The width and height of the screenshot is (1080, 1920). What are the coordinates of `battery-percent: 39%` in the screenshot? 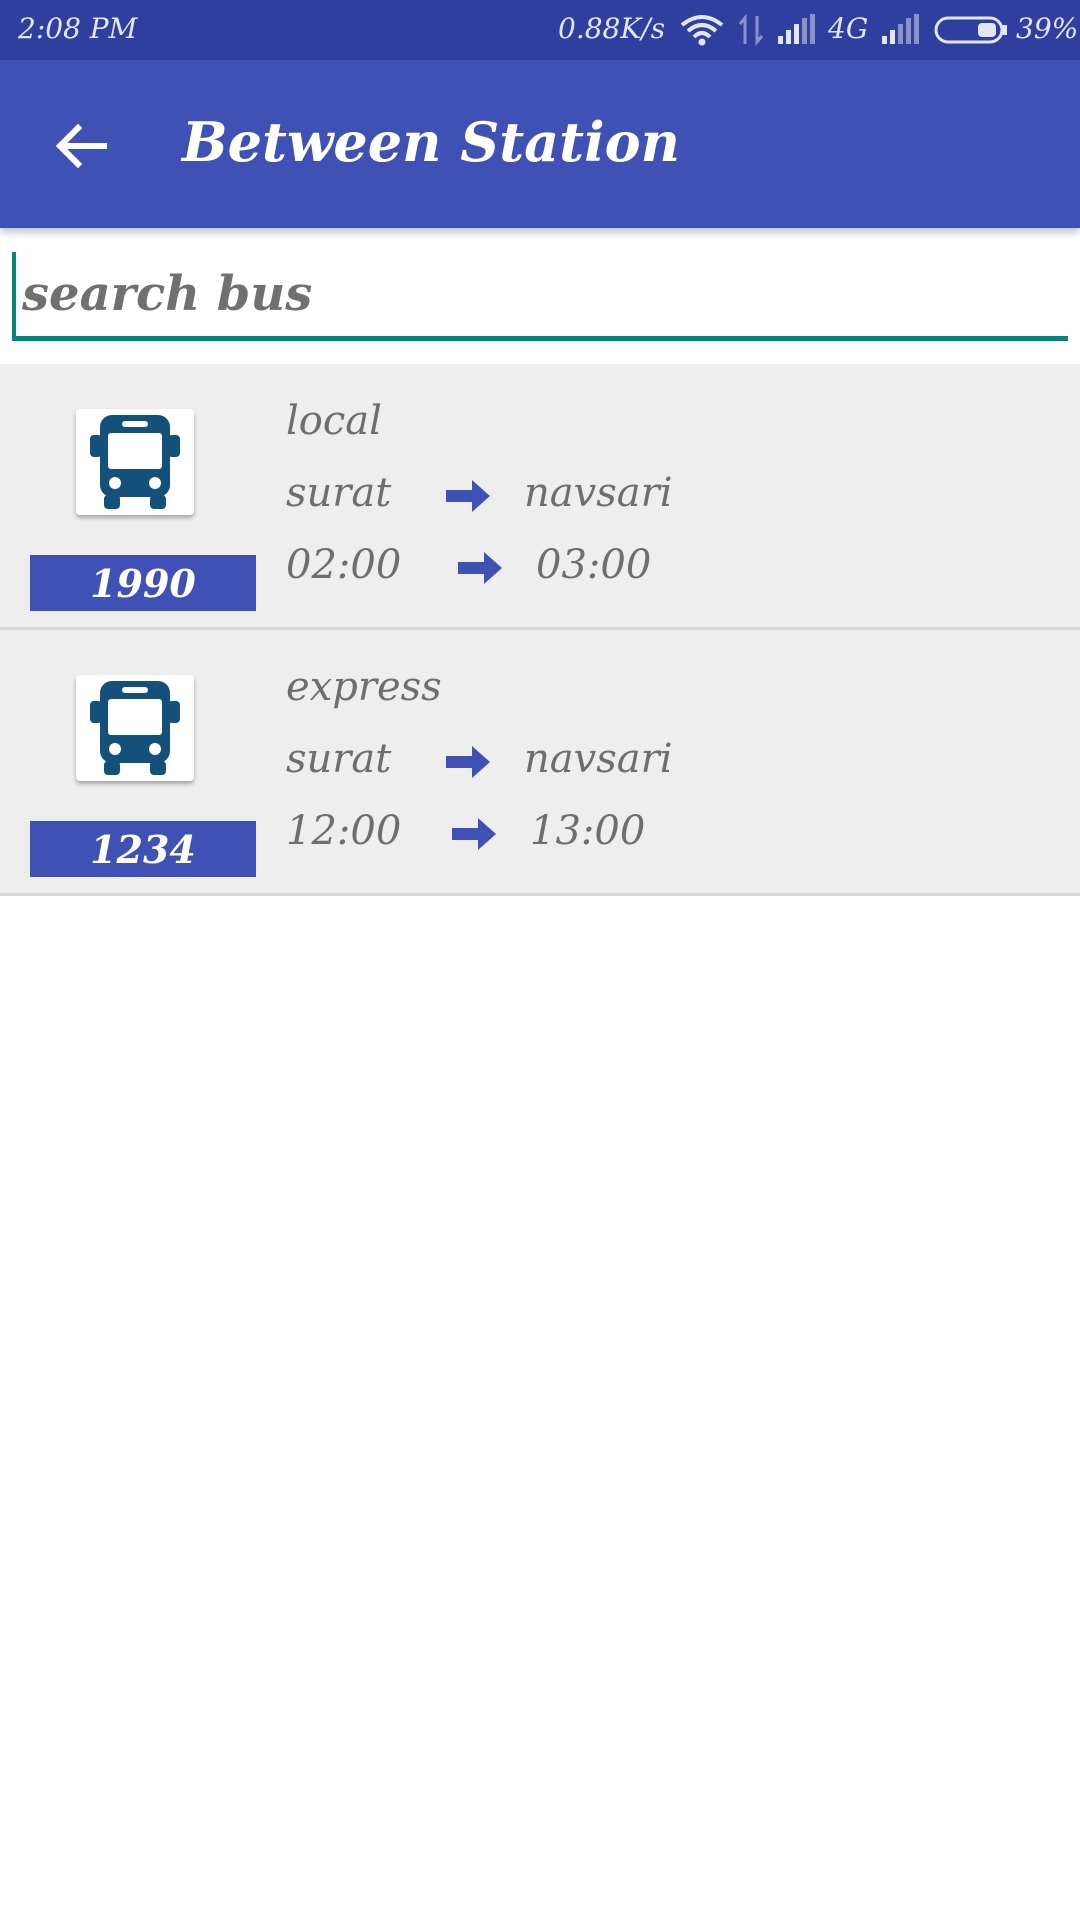 It's located at (1047, 28).